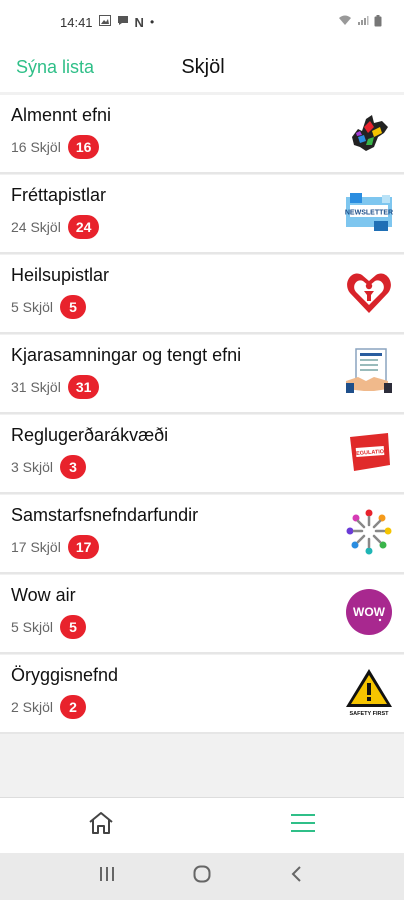  I want to click on list-item-meta: 17 Skjöl 17, so click(55, 547).